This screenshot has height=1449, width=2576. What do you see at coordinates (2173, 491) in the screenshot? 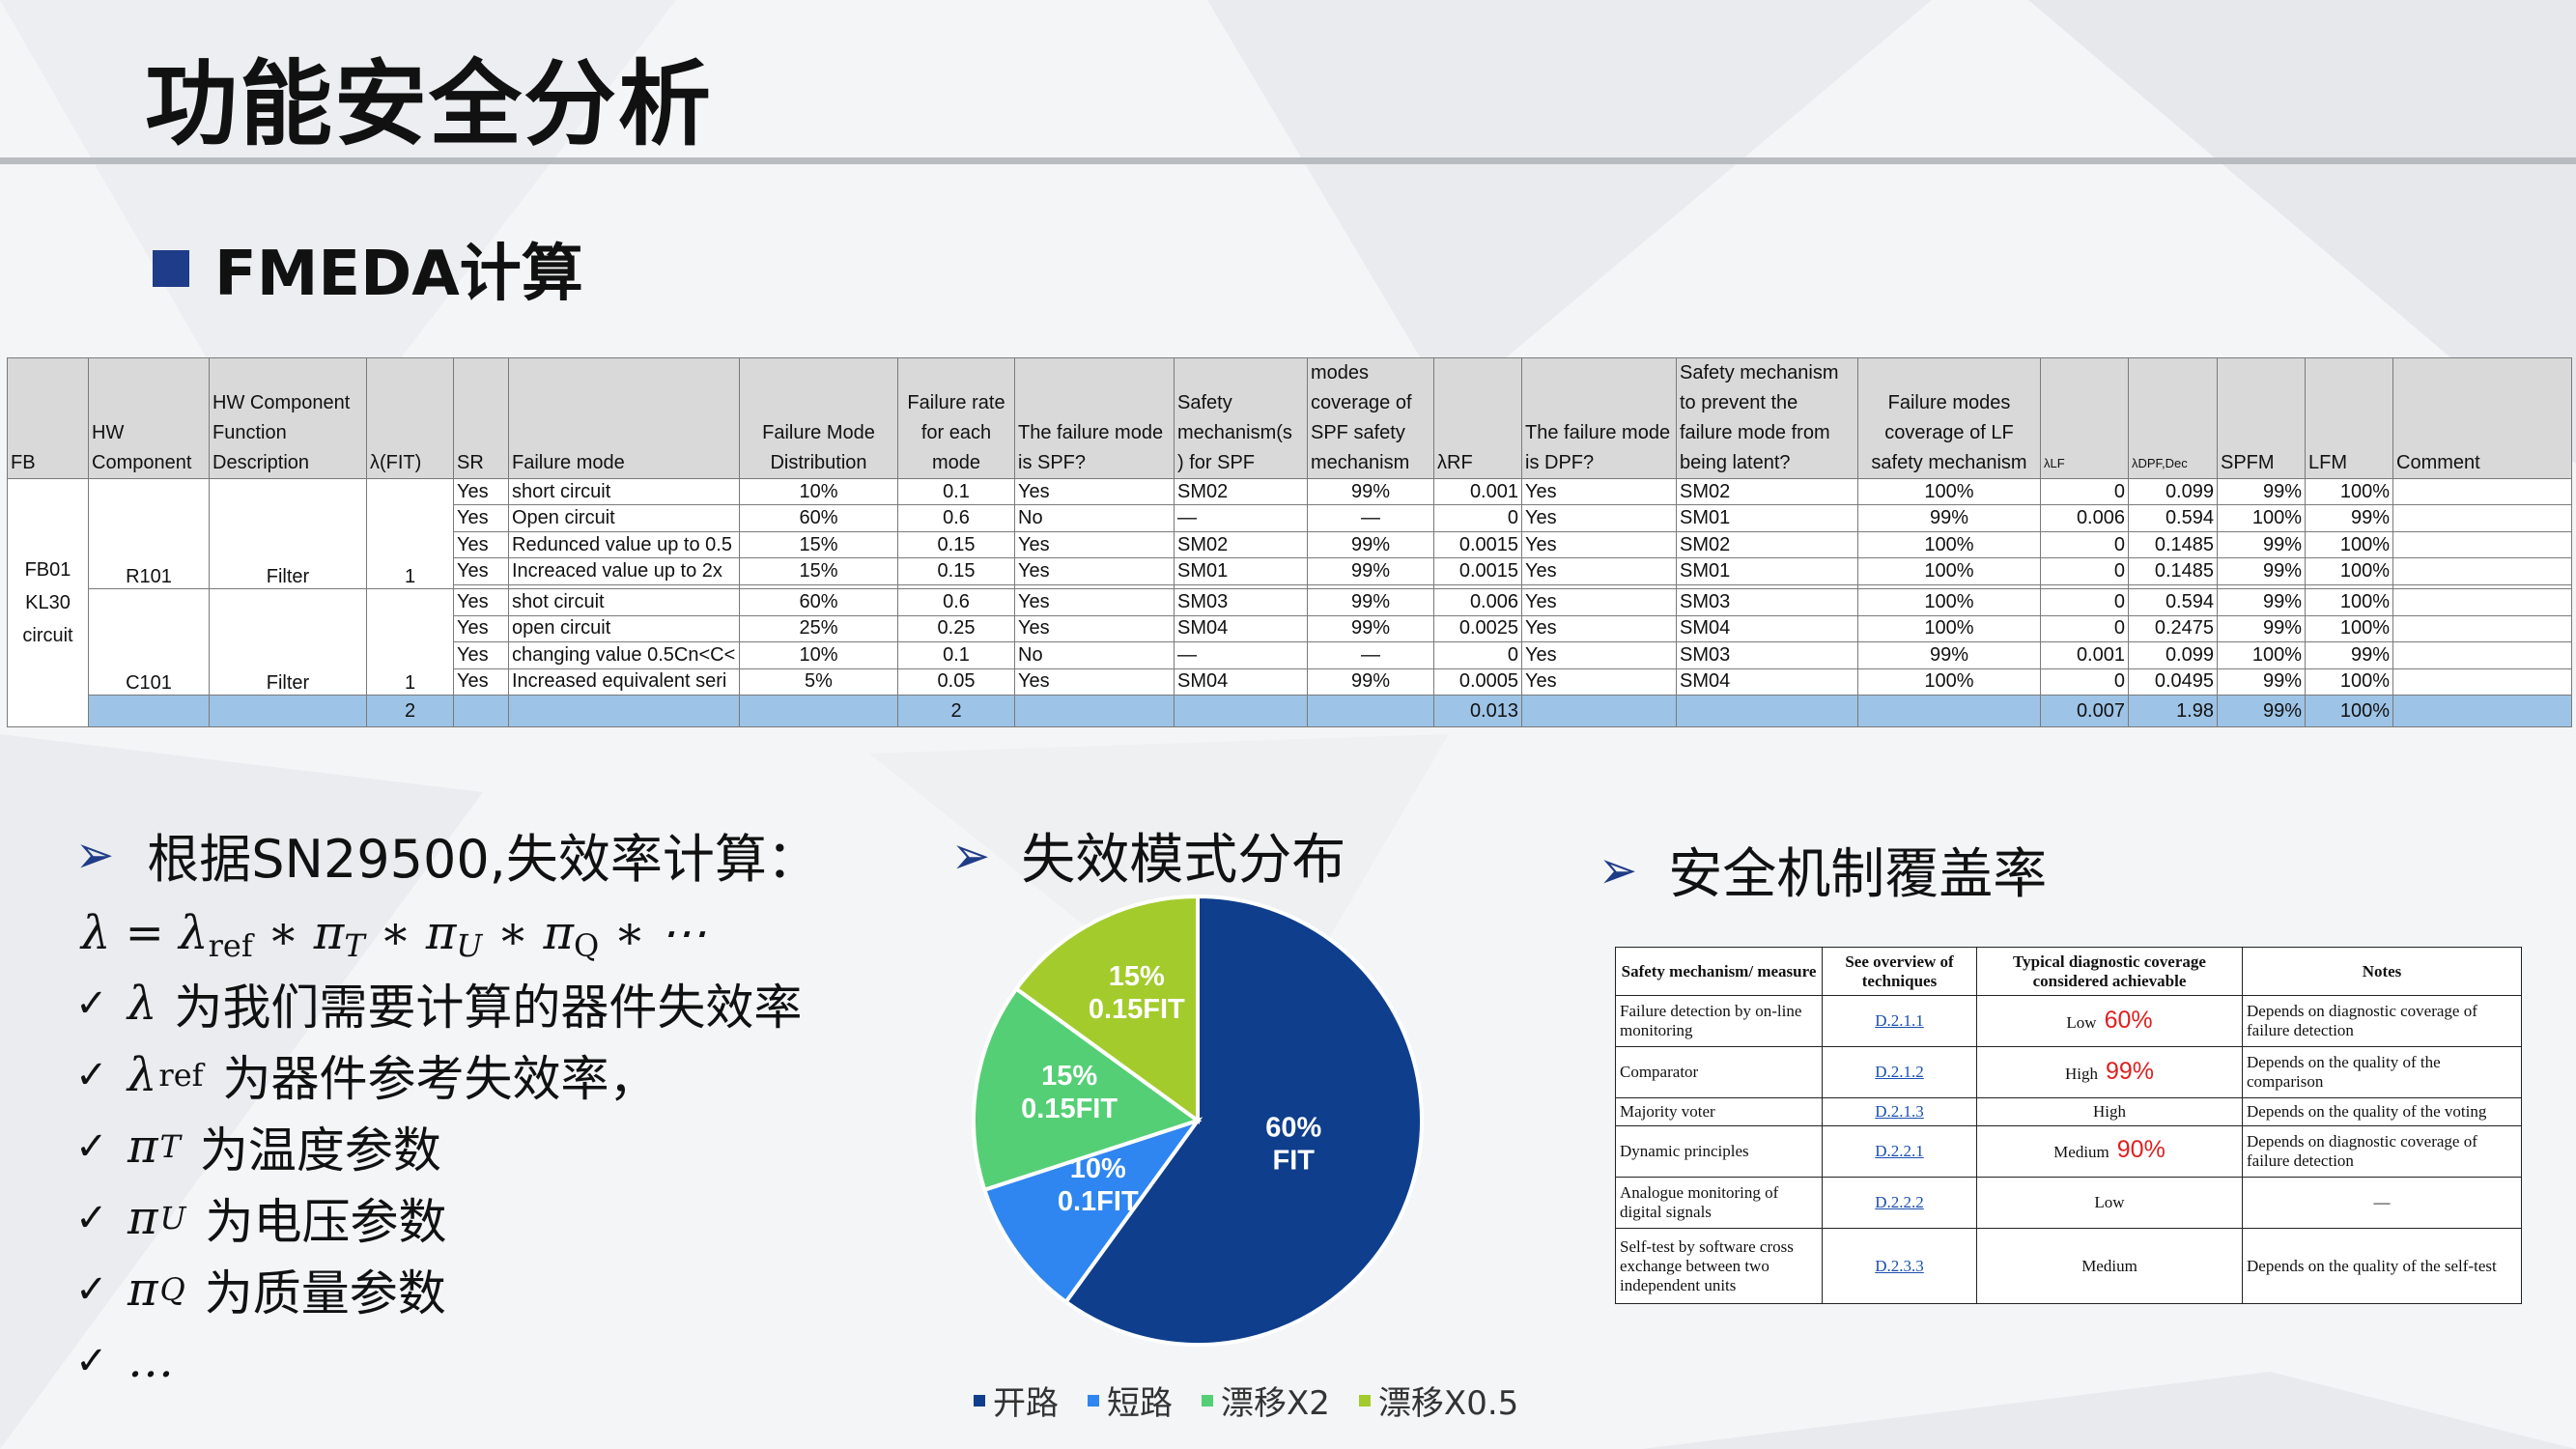
I see `table-cell: 0.099` at bounding box center [2173, 491].